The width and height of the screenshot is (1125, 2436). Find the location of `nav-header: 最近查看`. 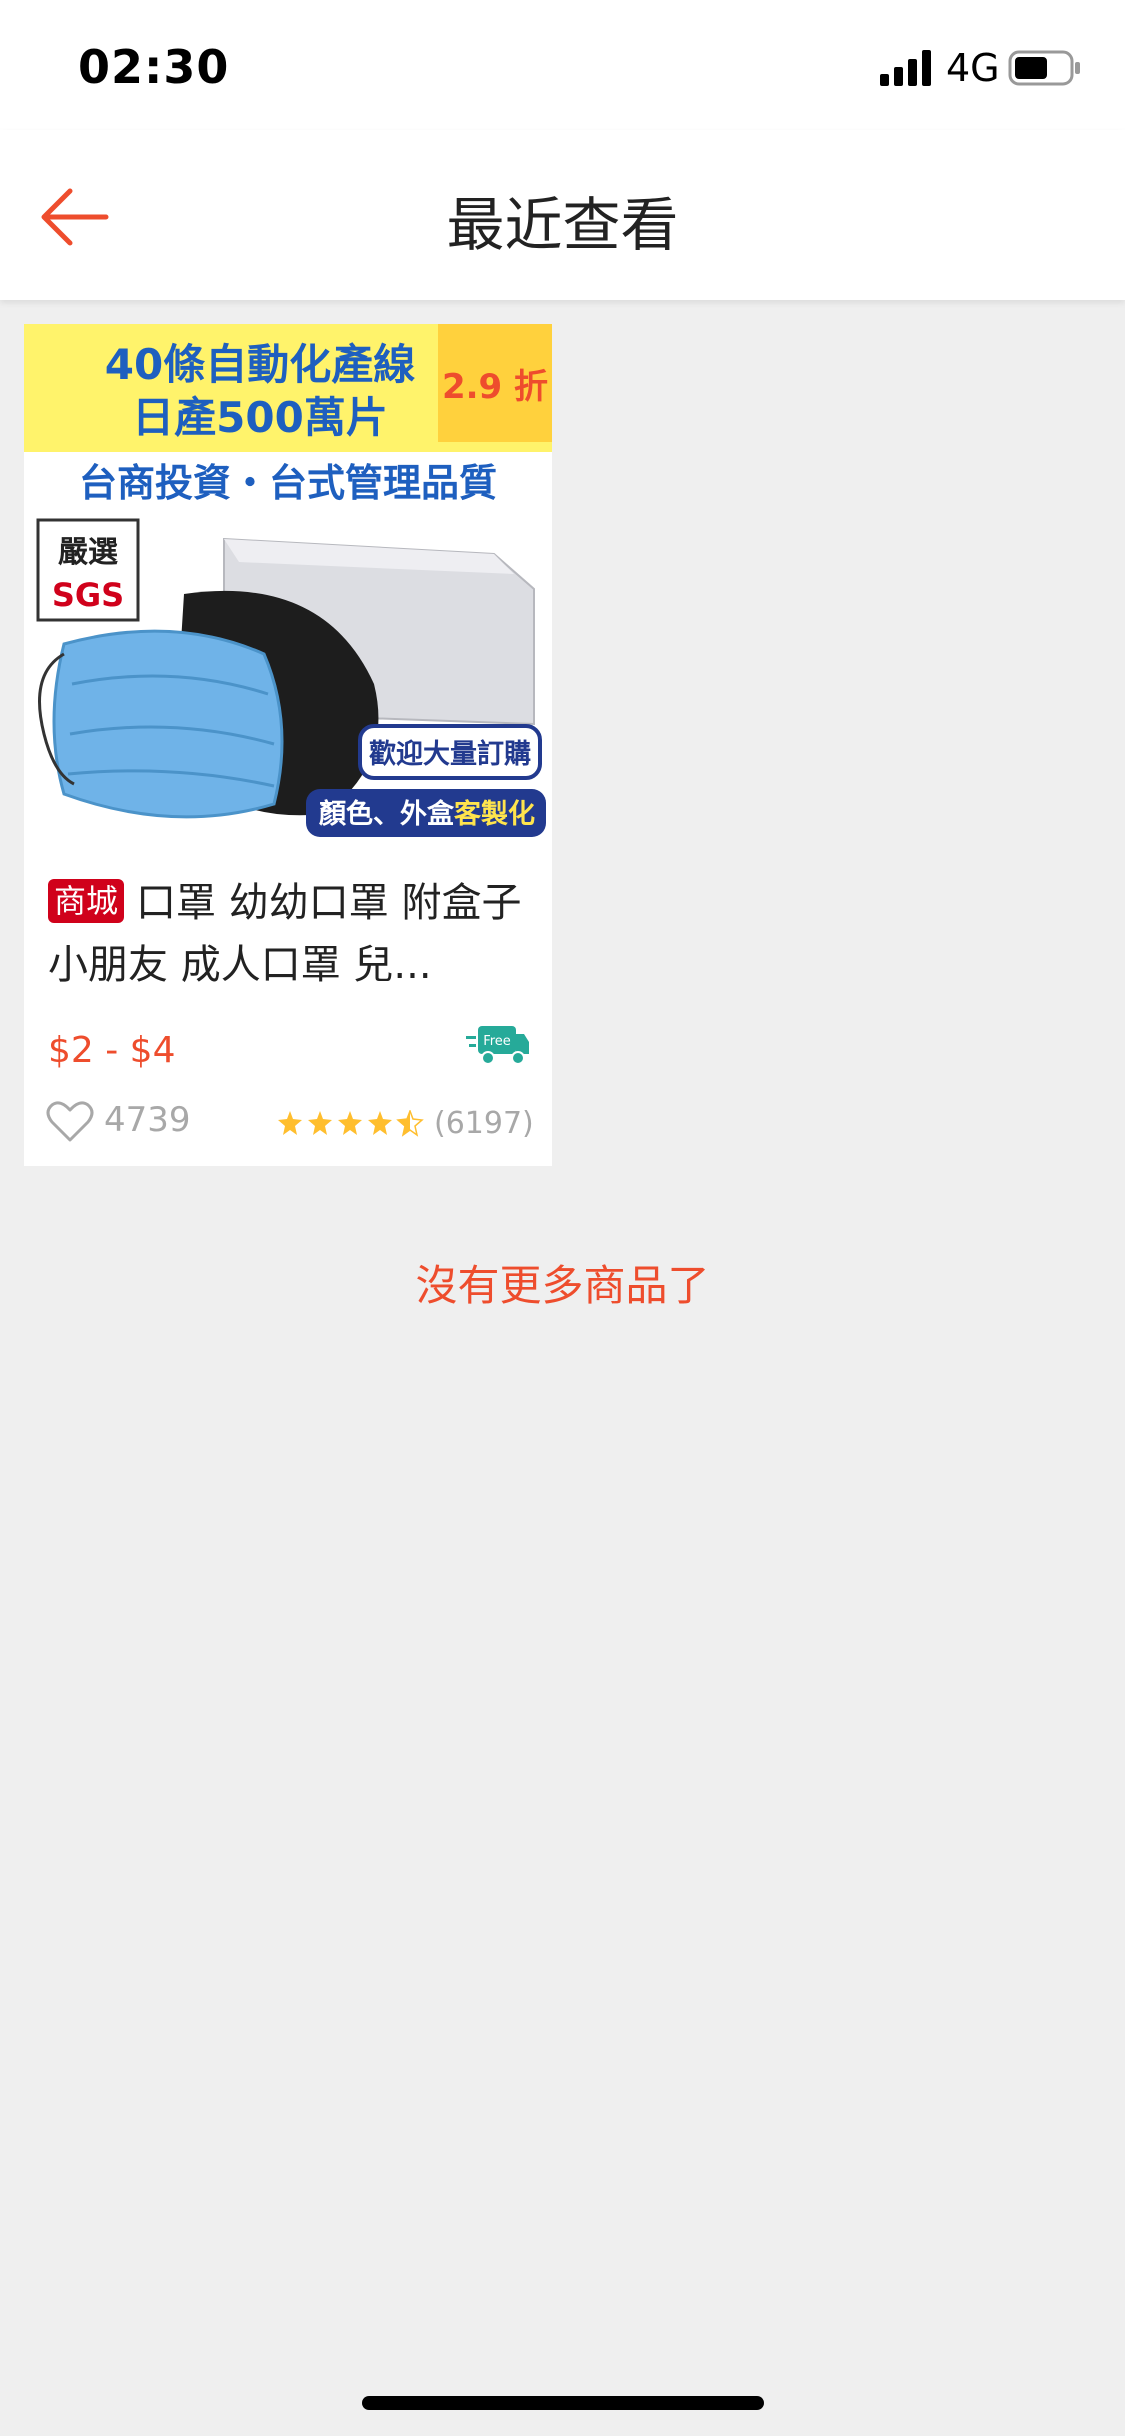

nav-header: 最近查看 is located at coordinates (562, 215).